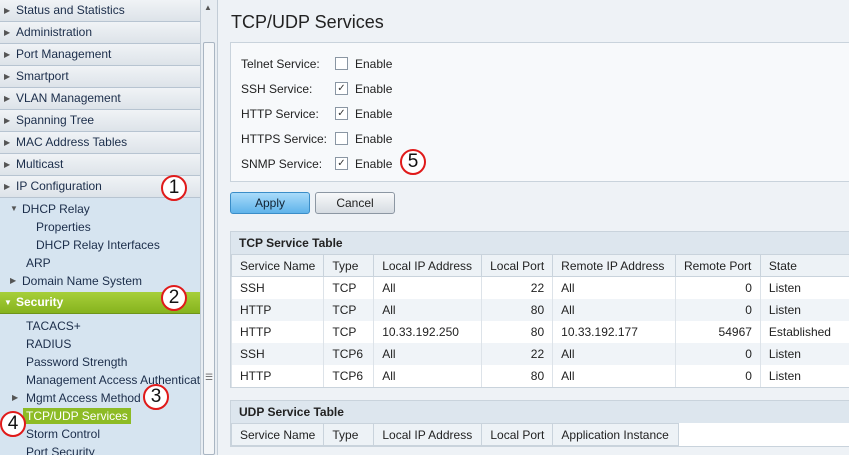  What do you see at coordinates (270, 203) in the screenshot?
I see `apply-button: Apply` at bounding box center [270, 203].